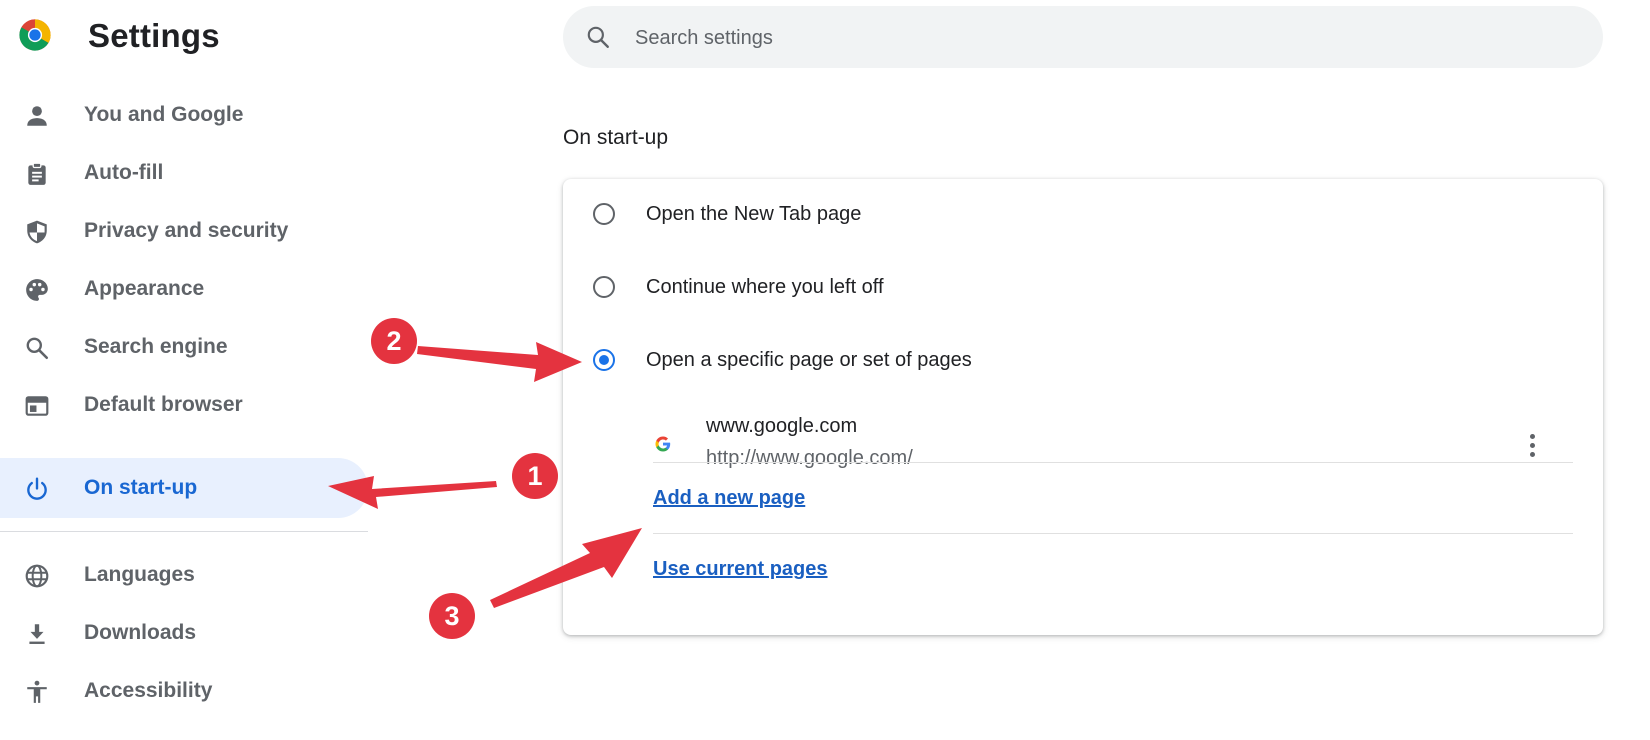 The image size is (1650, 740). What do you see at coordinates (37, 290) in the screenshot?
I see `palette-icon` at bounding box center [37, 290].